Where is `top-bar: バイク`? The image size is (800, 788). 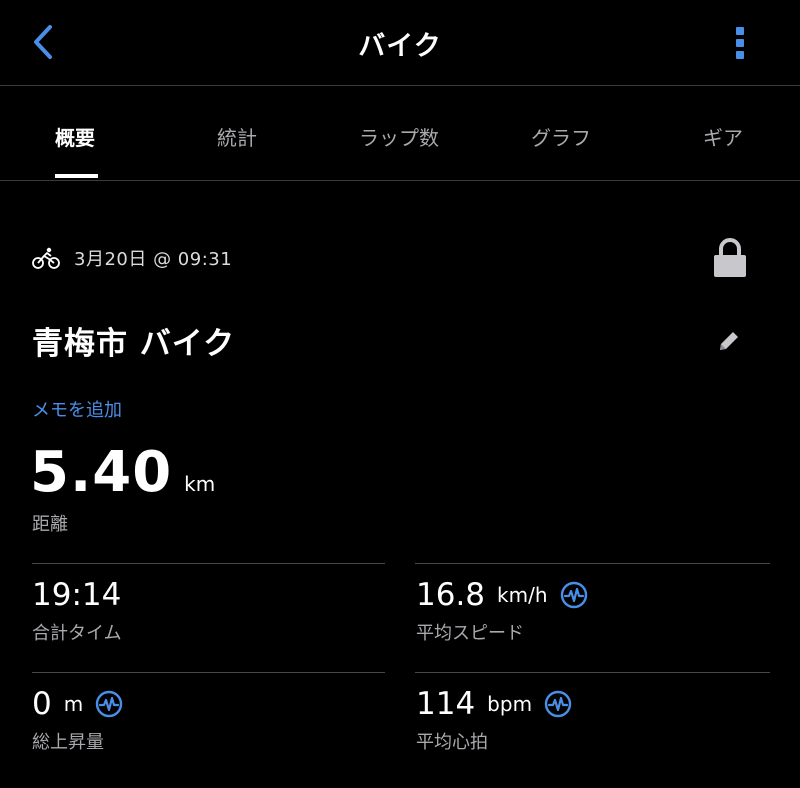 top-bar: バイク is located at coordinates (400, 43).